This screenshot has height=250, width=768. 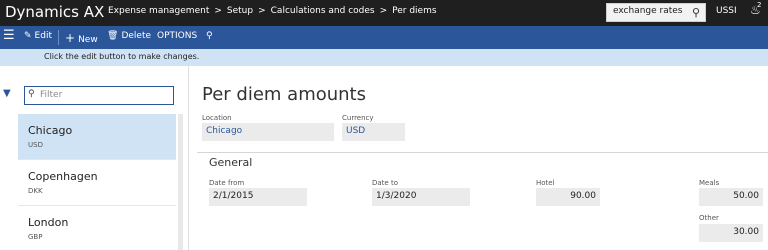 I want to click on section-divider, so click(x=482, y=152).